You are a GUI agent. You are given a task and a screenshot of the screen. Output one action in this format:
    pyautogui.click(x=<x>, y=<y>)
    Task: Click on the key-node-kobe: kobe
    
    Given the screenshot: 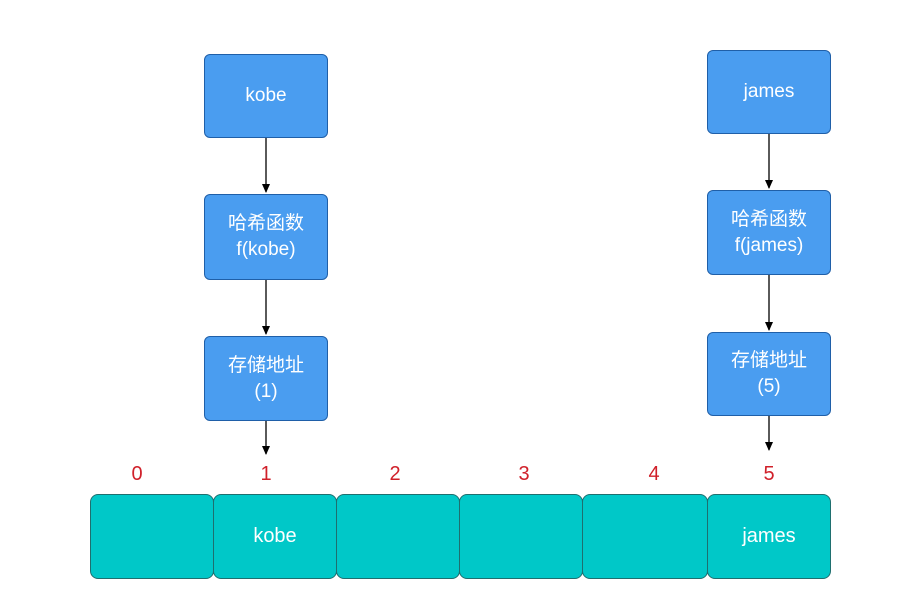 What is the action you would take?
    pyautogui.click(x=266, y=96)
    